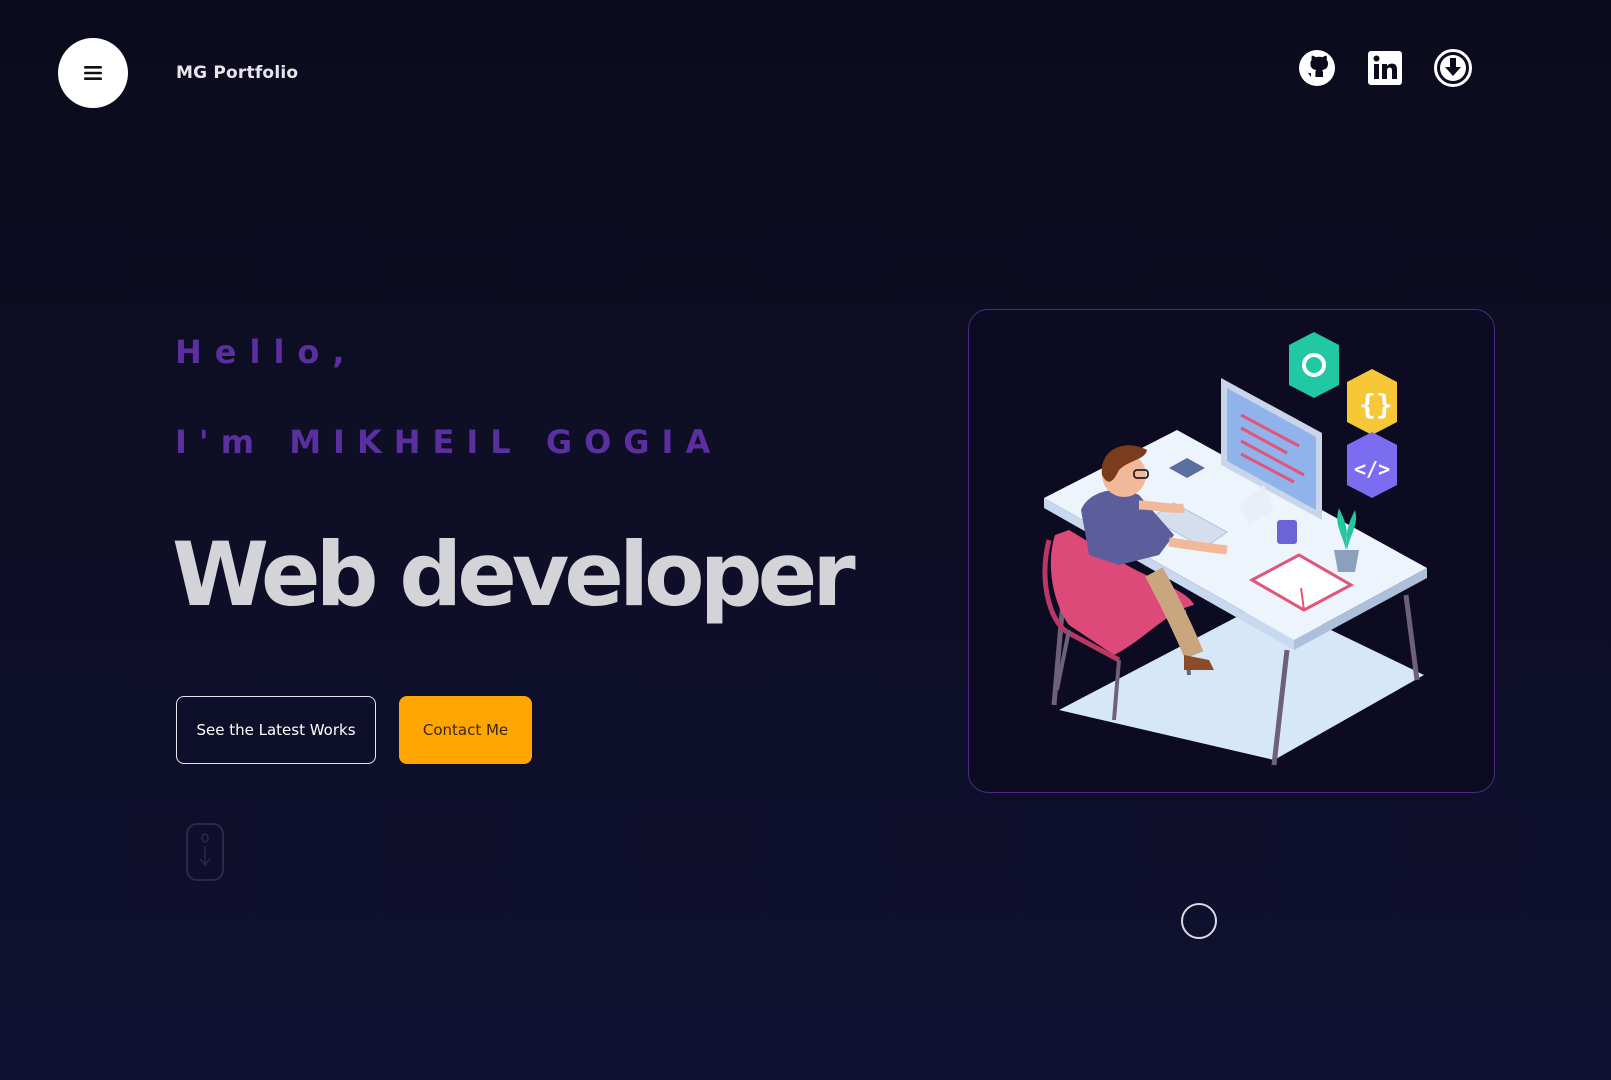 The image size is (1611, 1080). What do you see at coordinates (449, 442) in the screenshot?
I see `hero-intro: I'm MIKHEIL GOGIA` at bounding box center [449, 442].